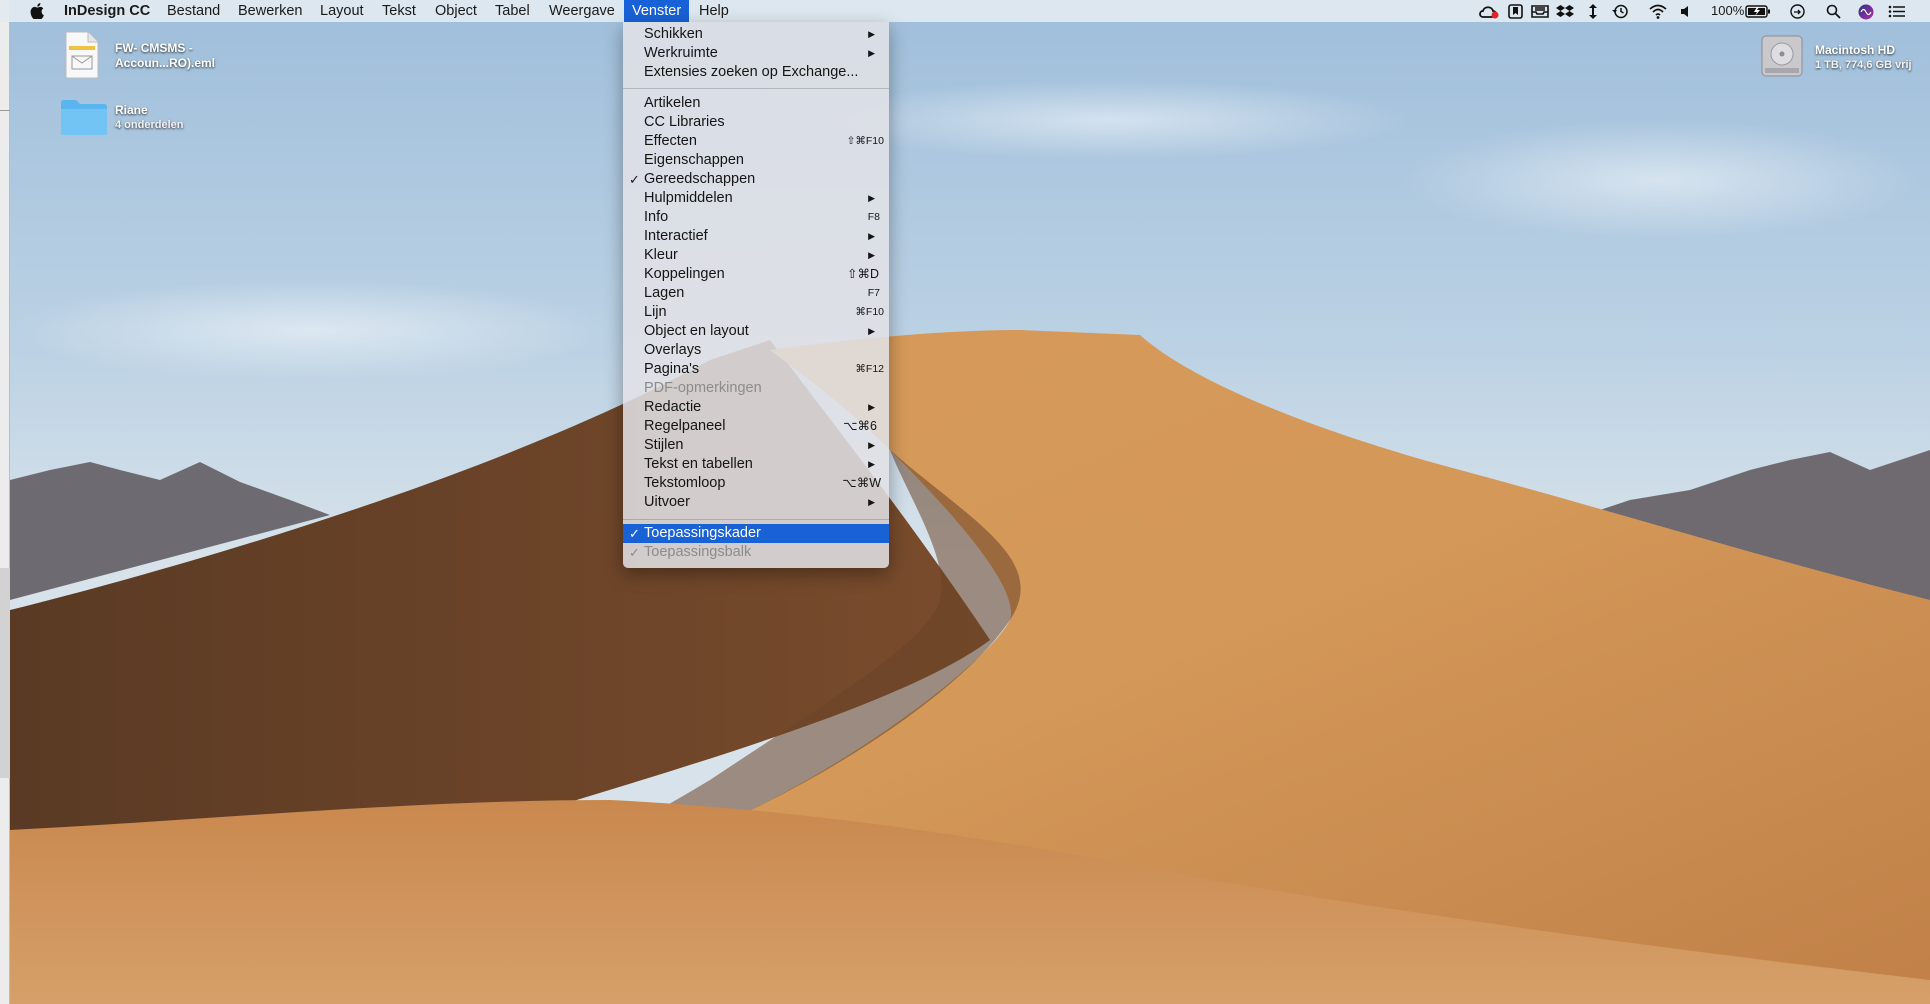  What do you see at coordinates (512, 11) in the screenshot?
I see `menu-tabel: Tabel` at bounding box center [512, 11].